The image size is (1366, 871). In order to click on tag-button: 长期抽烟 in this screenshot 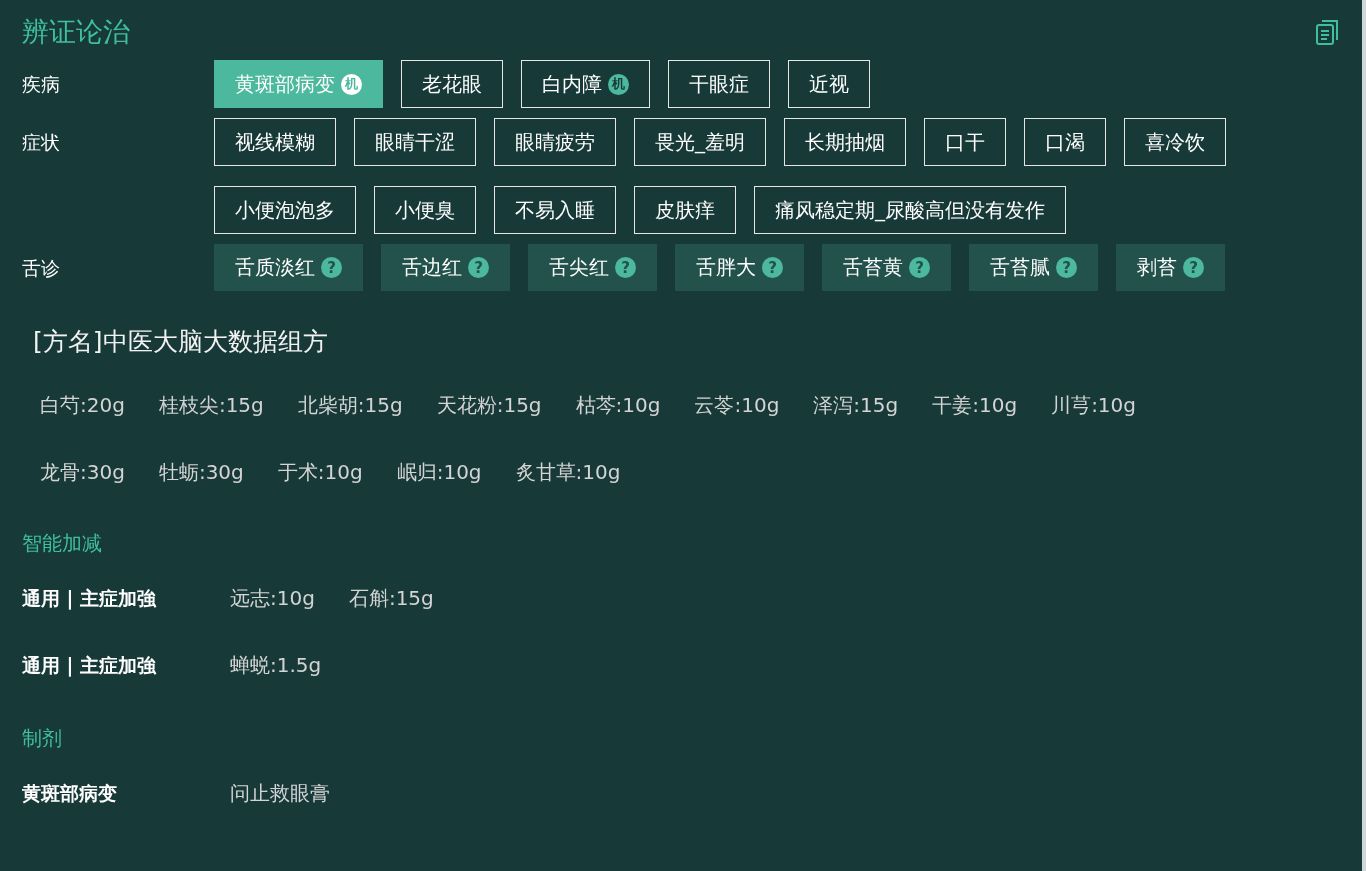, I will do `click(845, 142)`.